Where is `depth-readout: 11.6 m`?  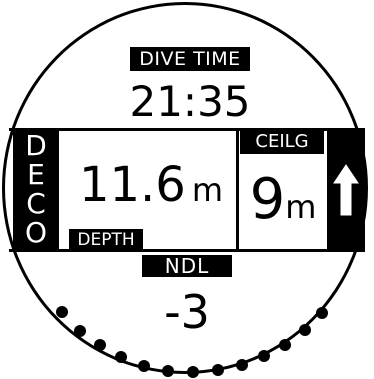 depth-readout: 11.6 m is located at coordinates (151, 185).